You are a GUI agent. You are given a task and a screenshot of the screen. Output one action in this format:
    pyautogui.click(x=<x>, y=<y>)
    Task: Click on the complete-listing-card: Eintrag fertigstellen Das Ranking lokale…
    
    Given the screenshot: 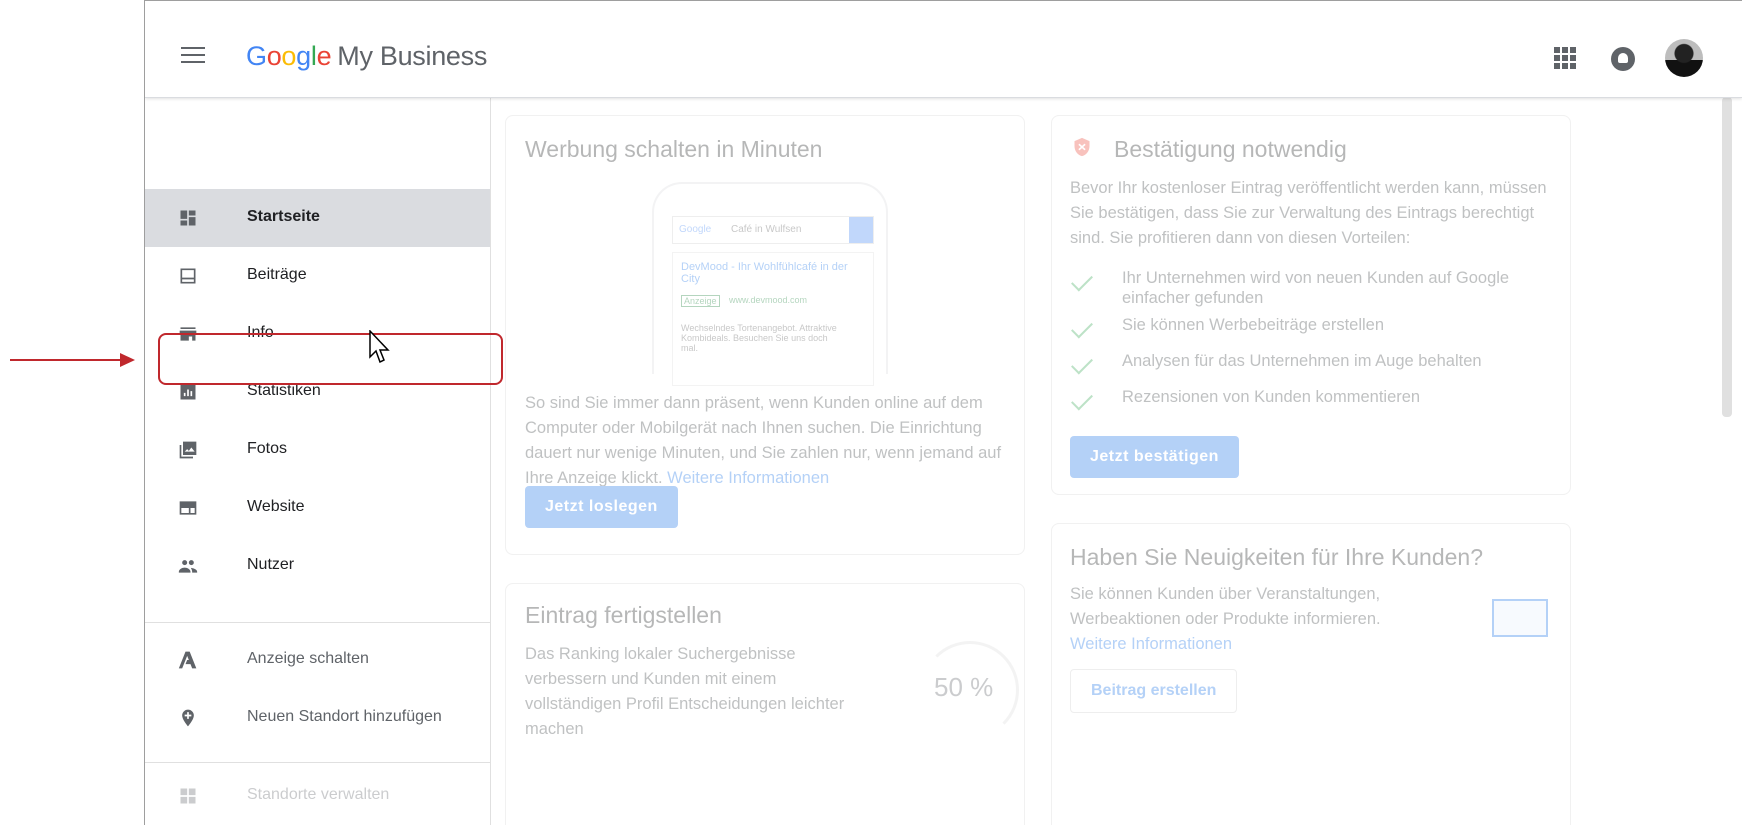 What is the action you would take?
    pyautogui.click(x=765, y=704)
    